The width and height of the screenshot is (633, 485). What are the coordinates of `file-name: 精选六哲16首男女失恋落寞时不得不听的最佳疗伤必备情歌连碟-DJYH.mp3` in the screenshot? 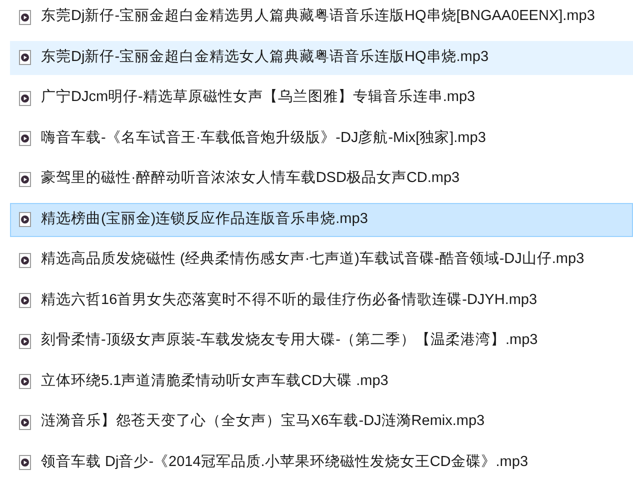 It's located at (289, 300).